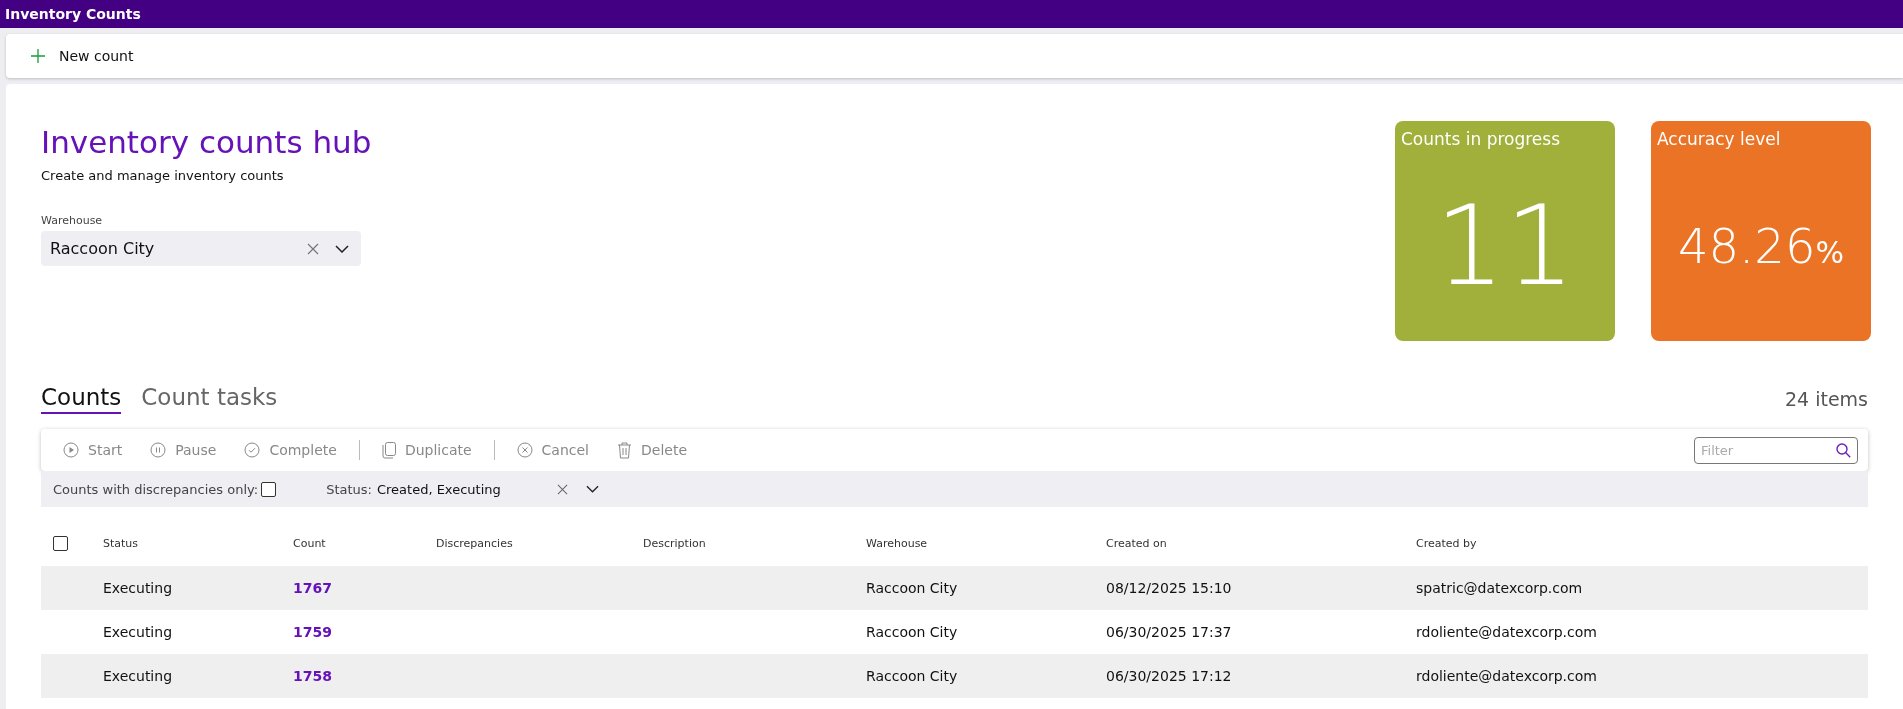  What do you see at coordinates (552, 450) in the screenshot?
I see `cancel-button: Cancel` at bounding box center [552, 450].